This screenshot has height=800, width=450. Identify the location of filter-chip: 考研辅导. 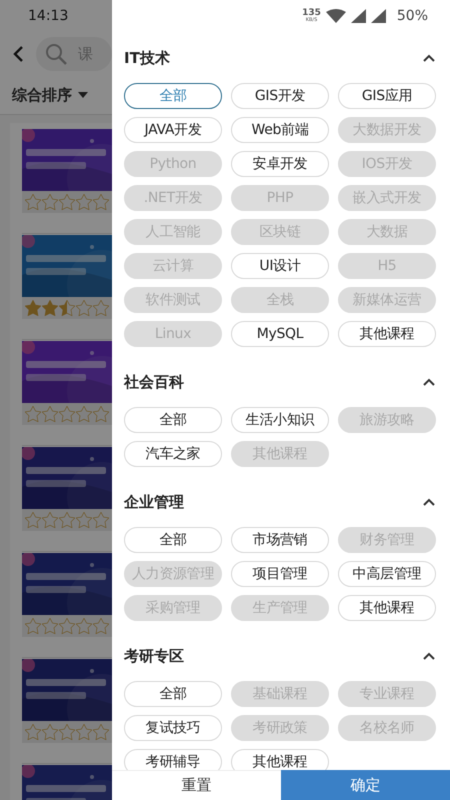
(173, 759).